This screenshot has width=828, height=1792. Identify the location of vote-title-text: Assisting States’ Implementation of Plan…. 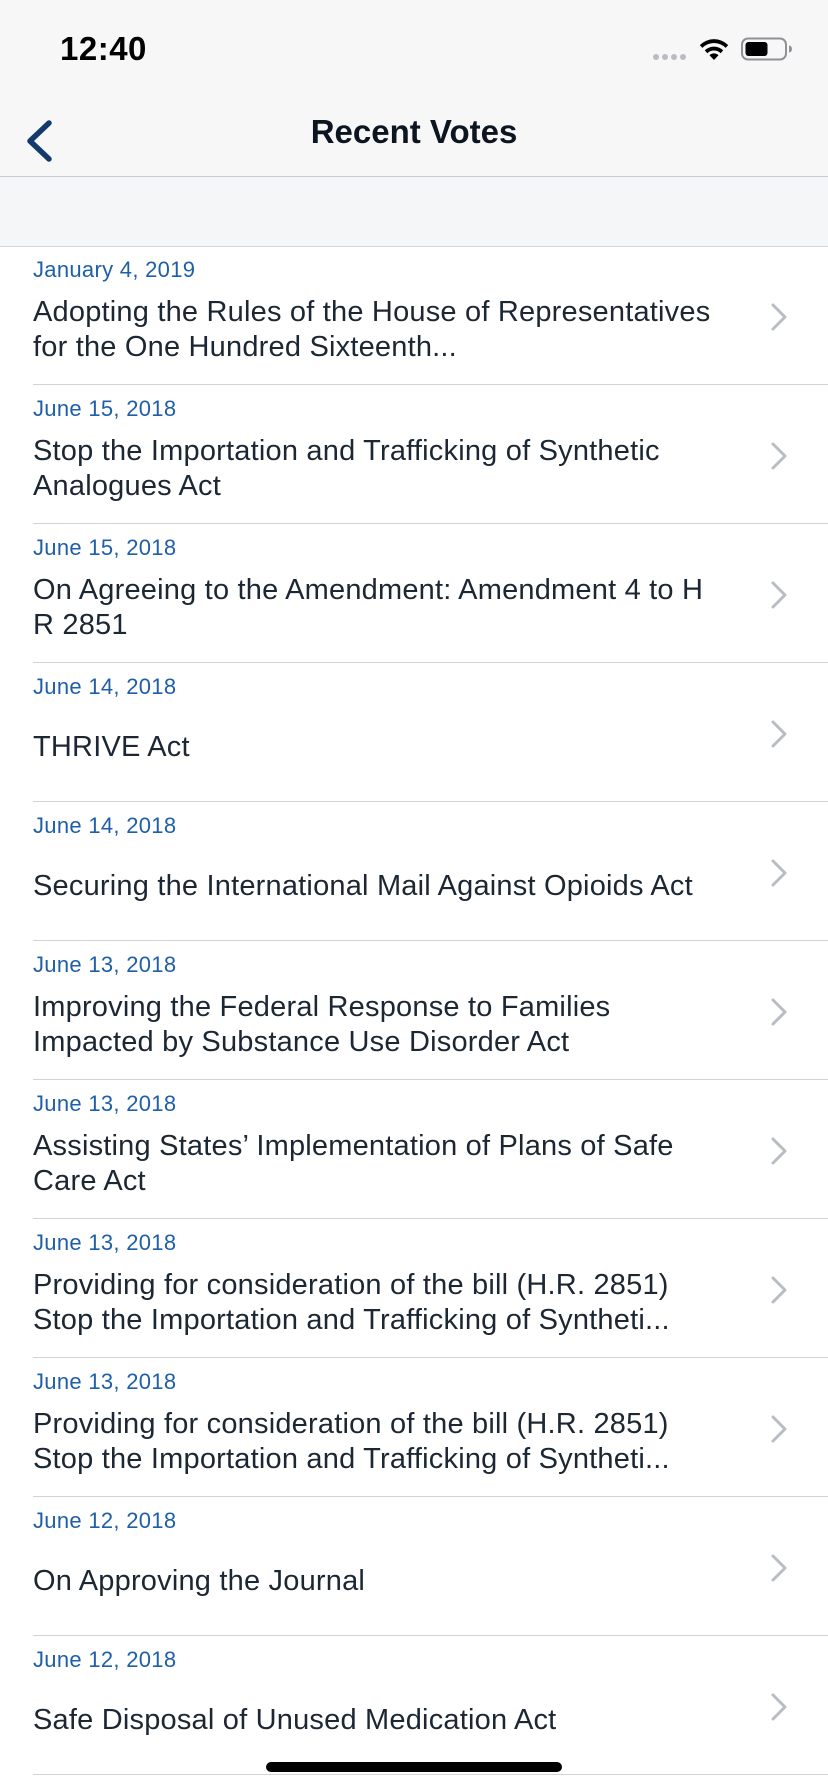
(353, 1163).